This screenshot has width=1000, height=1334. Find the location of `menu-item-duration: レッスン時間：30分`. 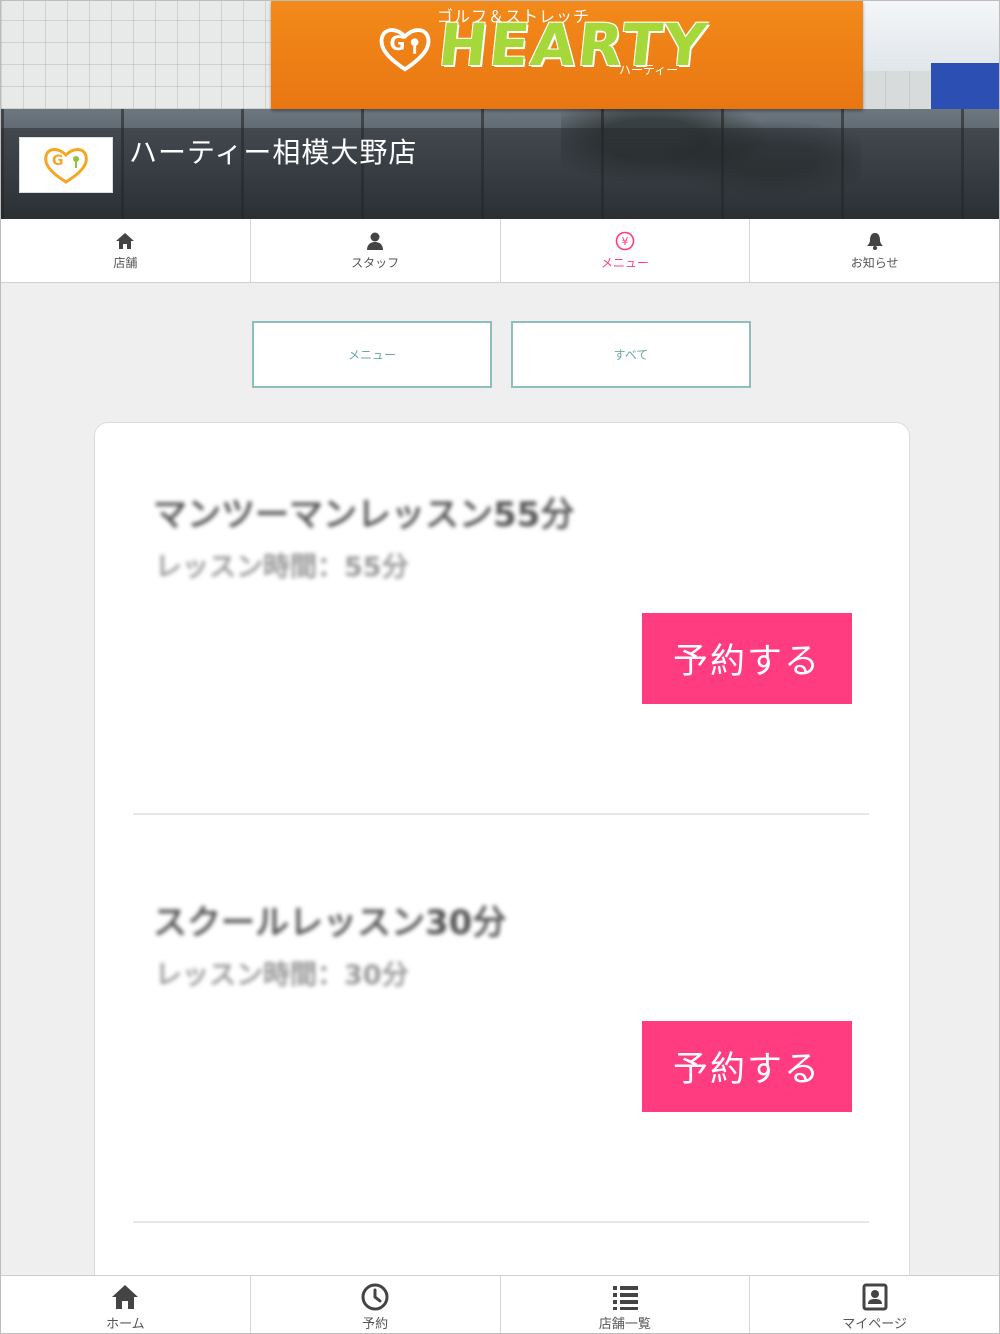

menu-item-duration: レッスン時間：30分 is located at coordinates (282, 975).